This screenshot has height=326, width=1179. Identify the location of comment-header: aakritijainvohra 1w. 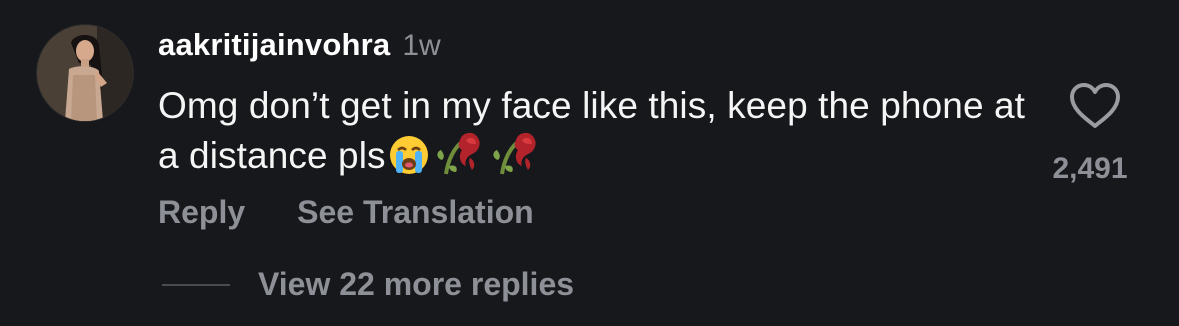
(299, 47).